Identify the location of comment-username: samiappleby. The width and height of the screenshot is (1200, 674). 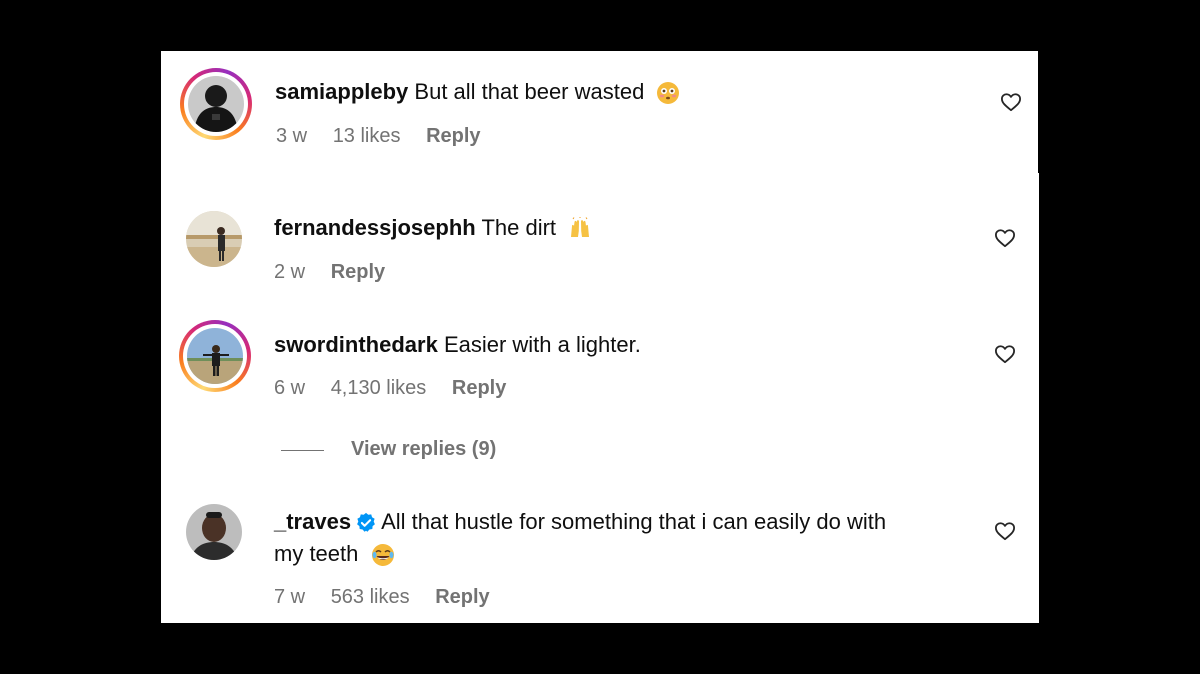
(341, 91).